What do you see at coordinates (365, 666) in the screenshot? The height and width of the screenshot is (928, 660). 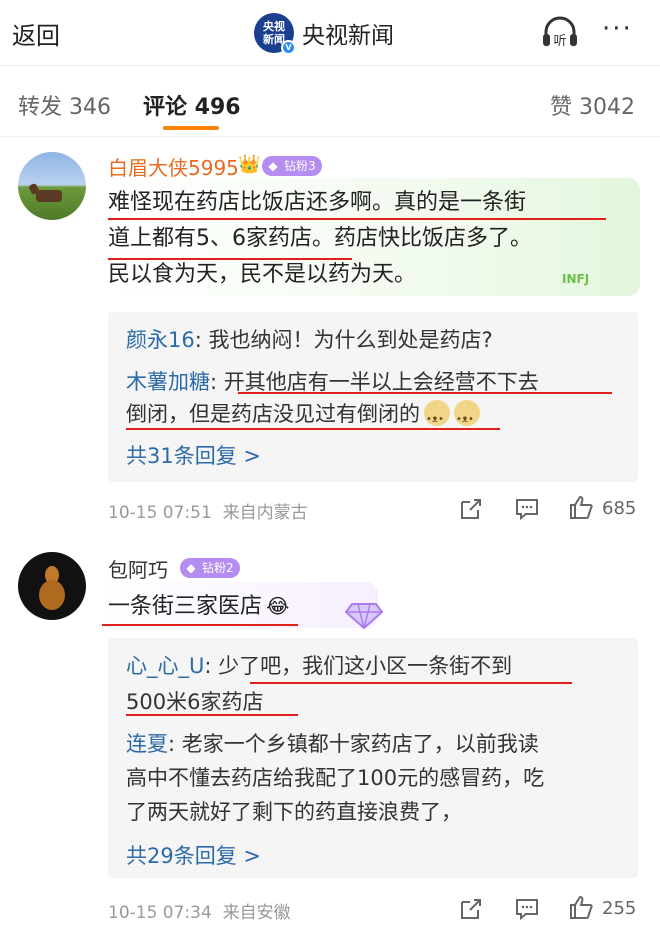 I see `reply-text: 少了吧，我们这小区一条街不到` at bounding box center [365, 666].